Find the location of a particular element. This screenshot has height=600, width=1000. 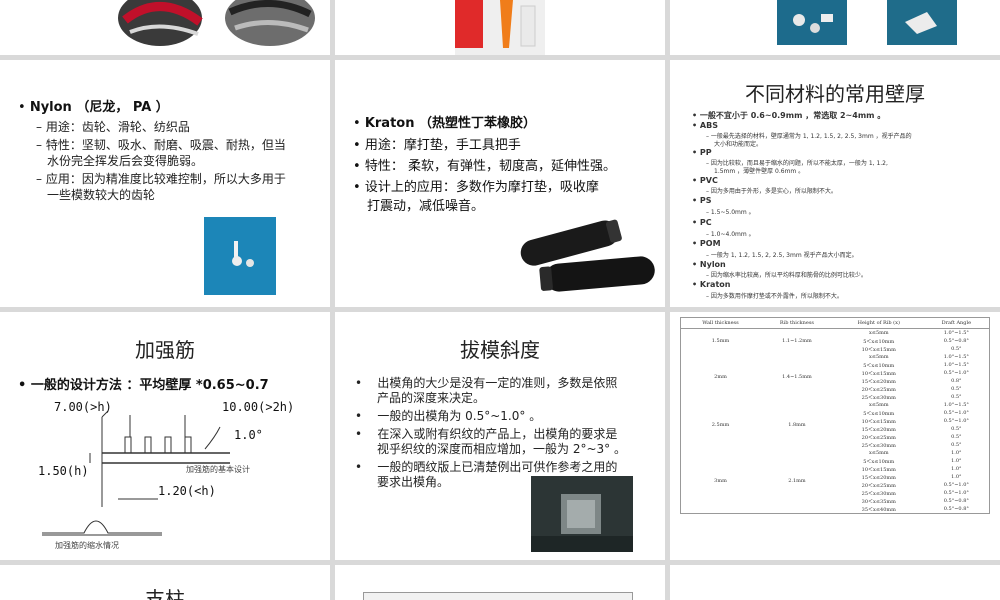

table-row: 2mm 1.4~1.5mm x≤5mm 1.0°~1.5° is located at coordinates (835, 366).